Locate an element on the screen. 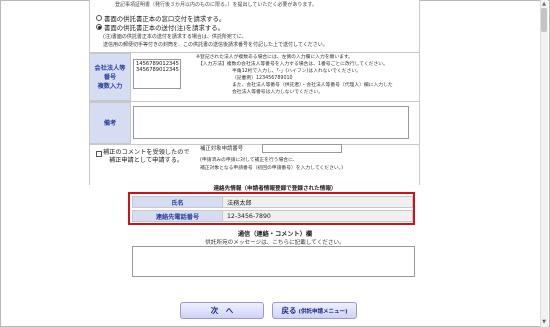 The image size is (550, 327). delivery-note-1: (注)書面の供託書正本の送付を請求する場合は、供託所宛てに、 is located at coordinates (175, 37).